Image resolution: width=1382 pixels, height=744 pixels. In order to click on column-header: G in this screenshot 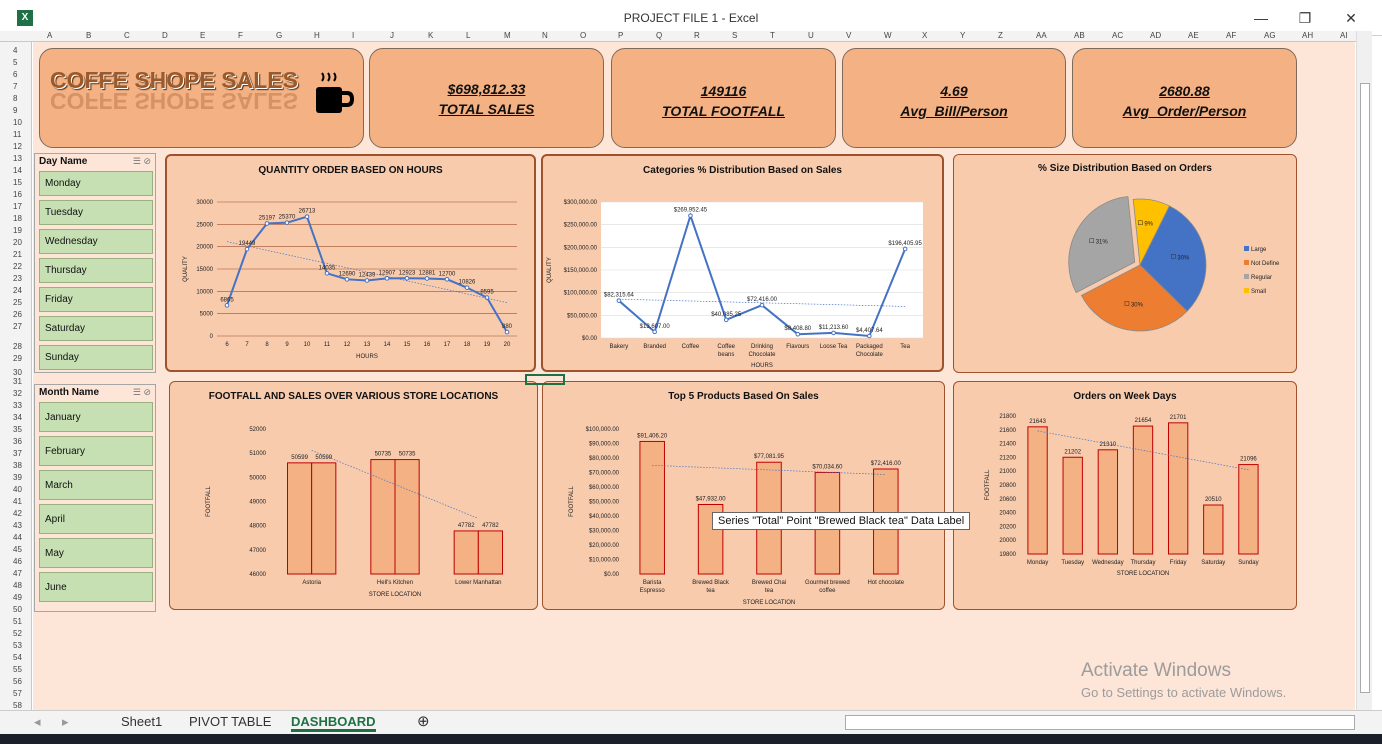, I will do `click(279, 35)`.